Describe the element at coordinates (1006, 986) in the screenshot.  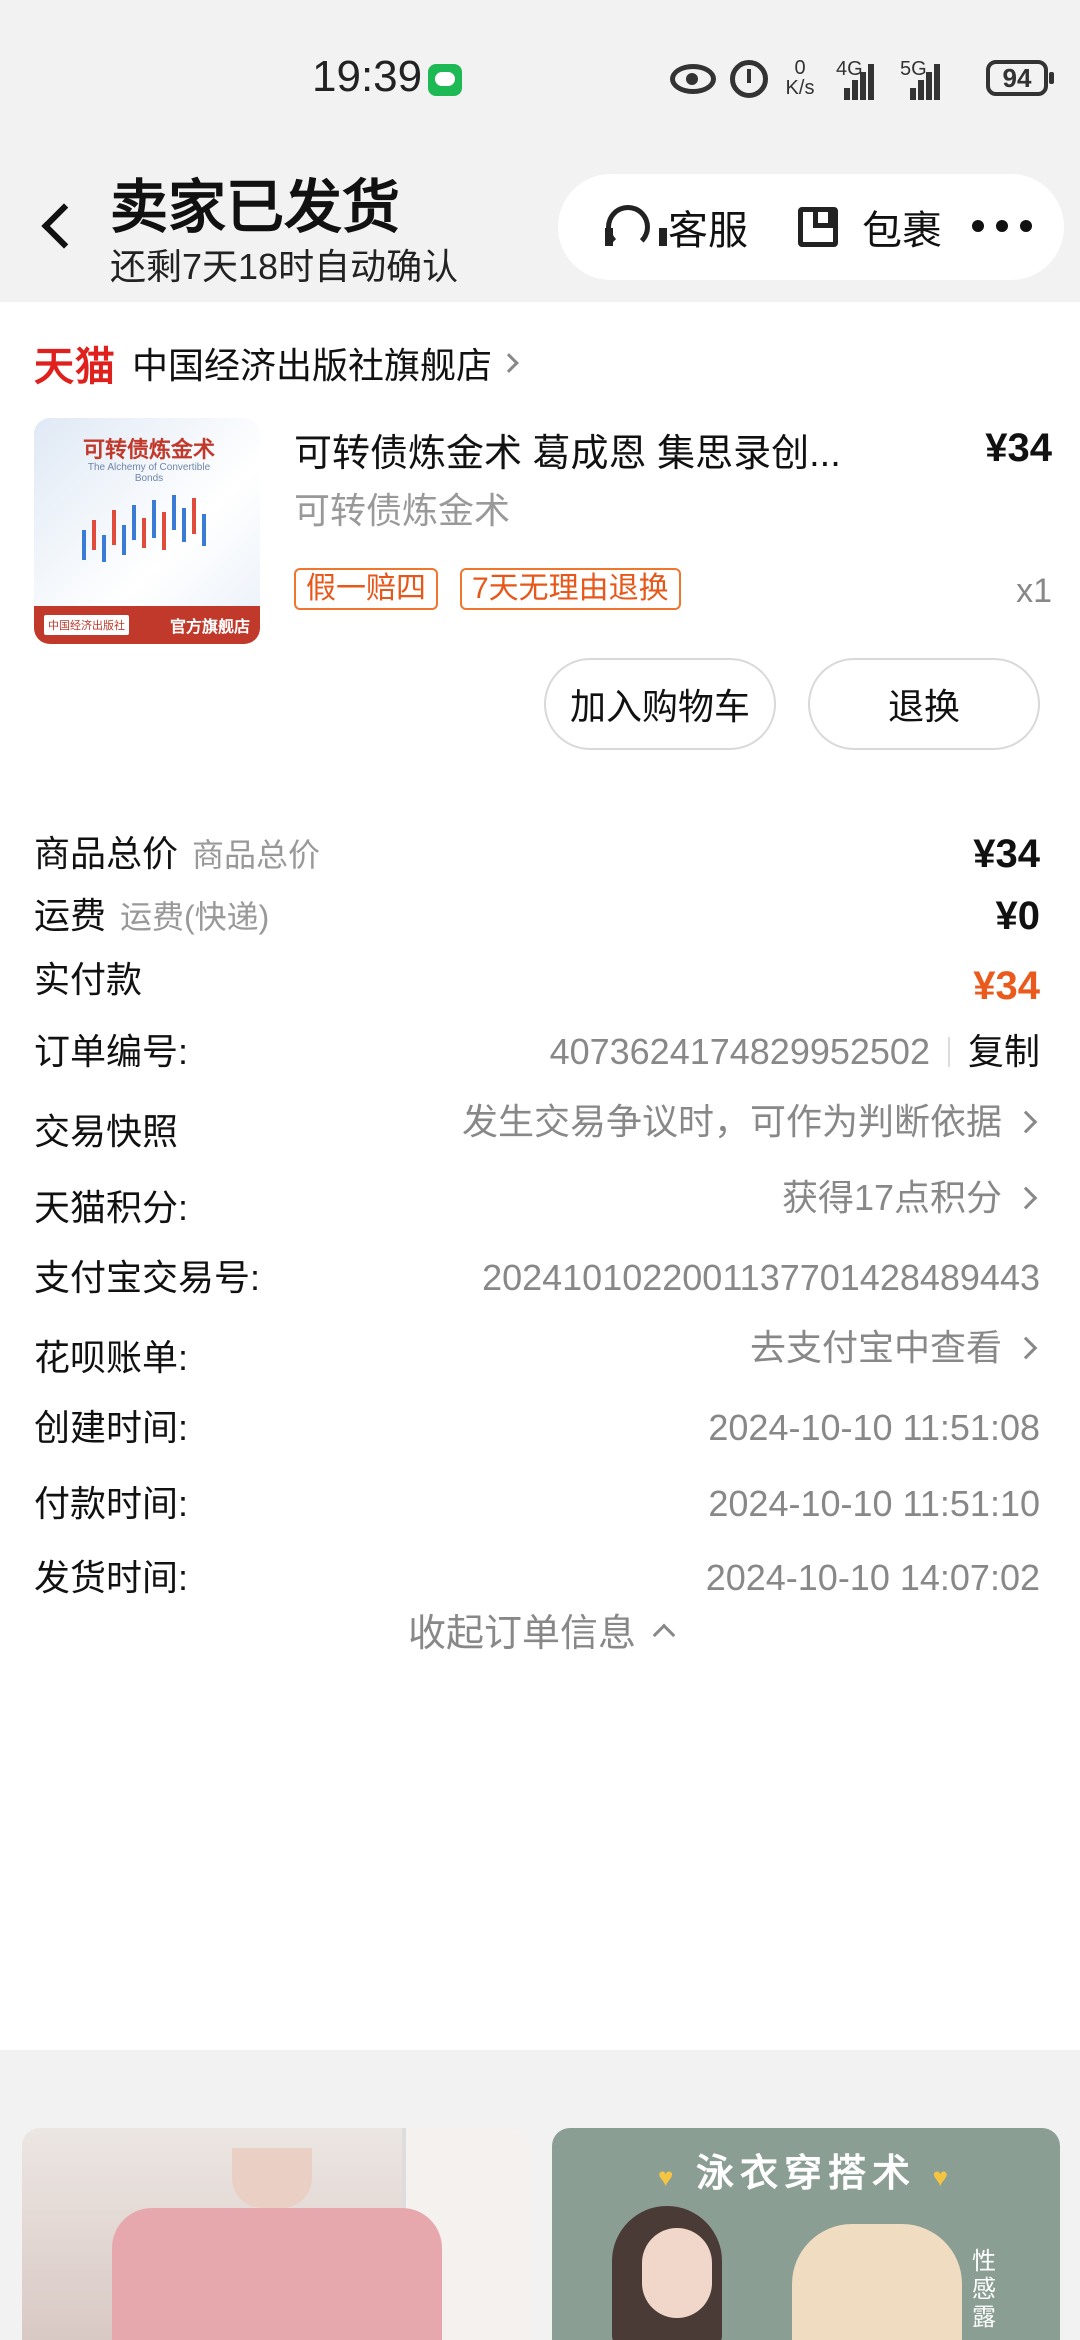
I see `paid-value: ¥34` at that location.